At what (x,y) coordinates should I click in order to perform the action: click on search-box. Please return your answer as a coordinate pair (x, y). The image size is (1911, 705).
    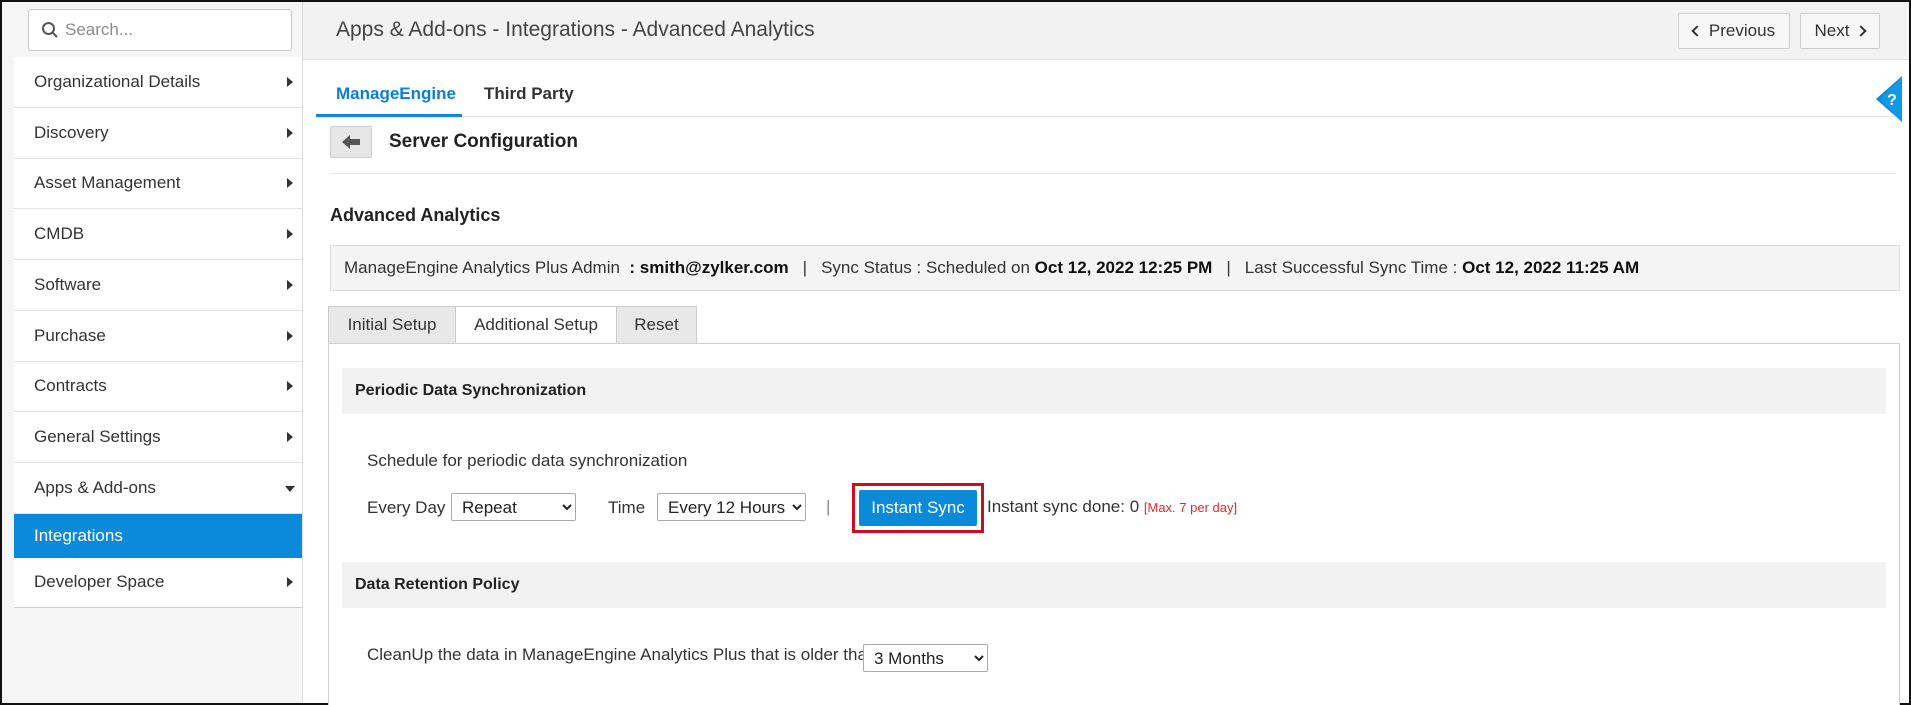
    Looking at the image, I should click on (160, 30).